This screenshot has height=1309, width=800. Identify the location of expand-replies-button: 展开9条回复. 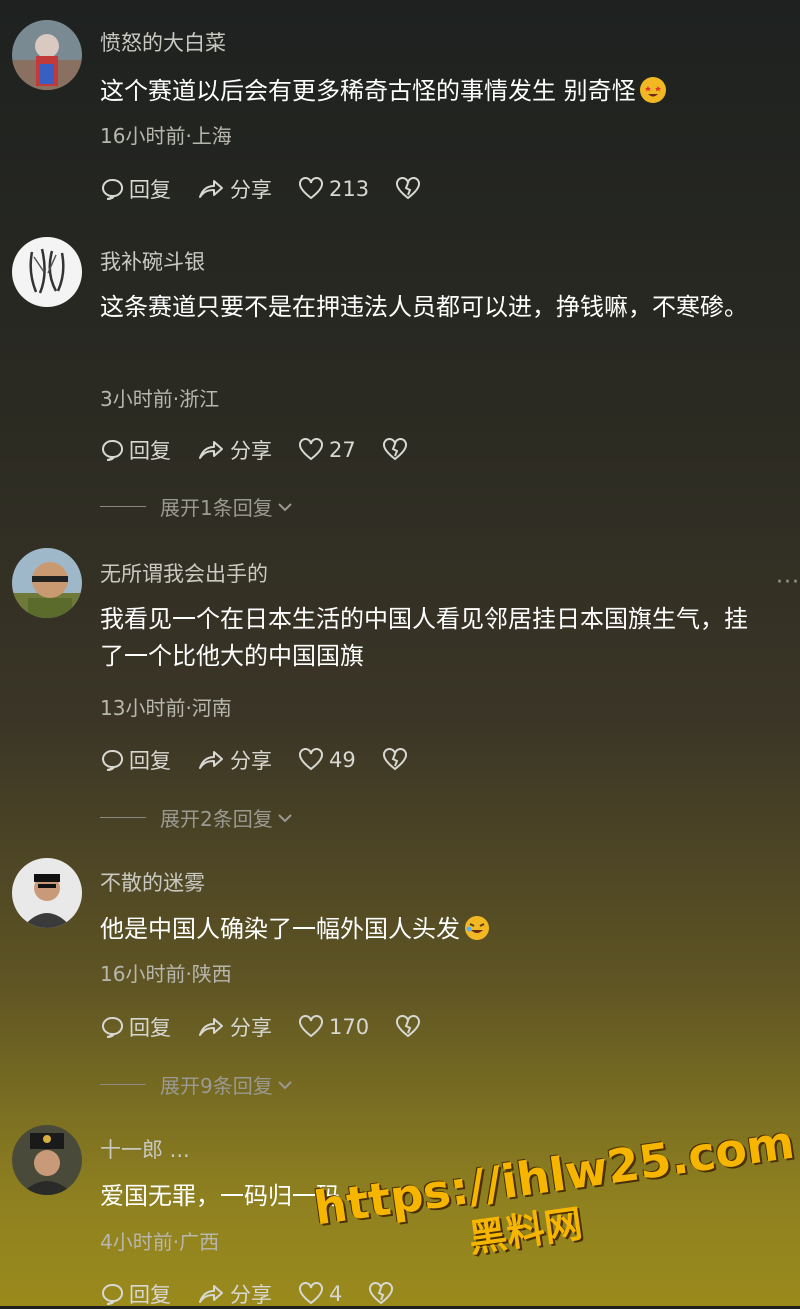
(196, 1084).